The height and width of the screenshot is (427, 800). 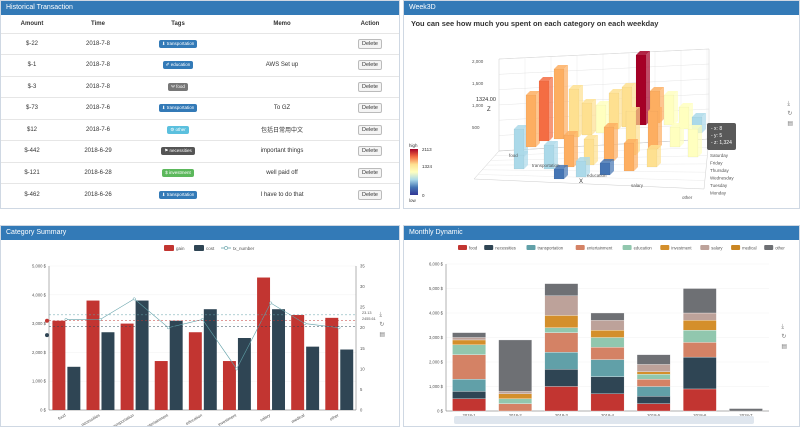 What do you see at coordinates (244, 248) in the screenshot?
I see `legend-label: tx_number` at bounding box center [244, 248].